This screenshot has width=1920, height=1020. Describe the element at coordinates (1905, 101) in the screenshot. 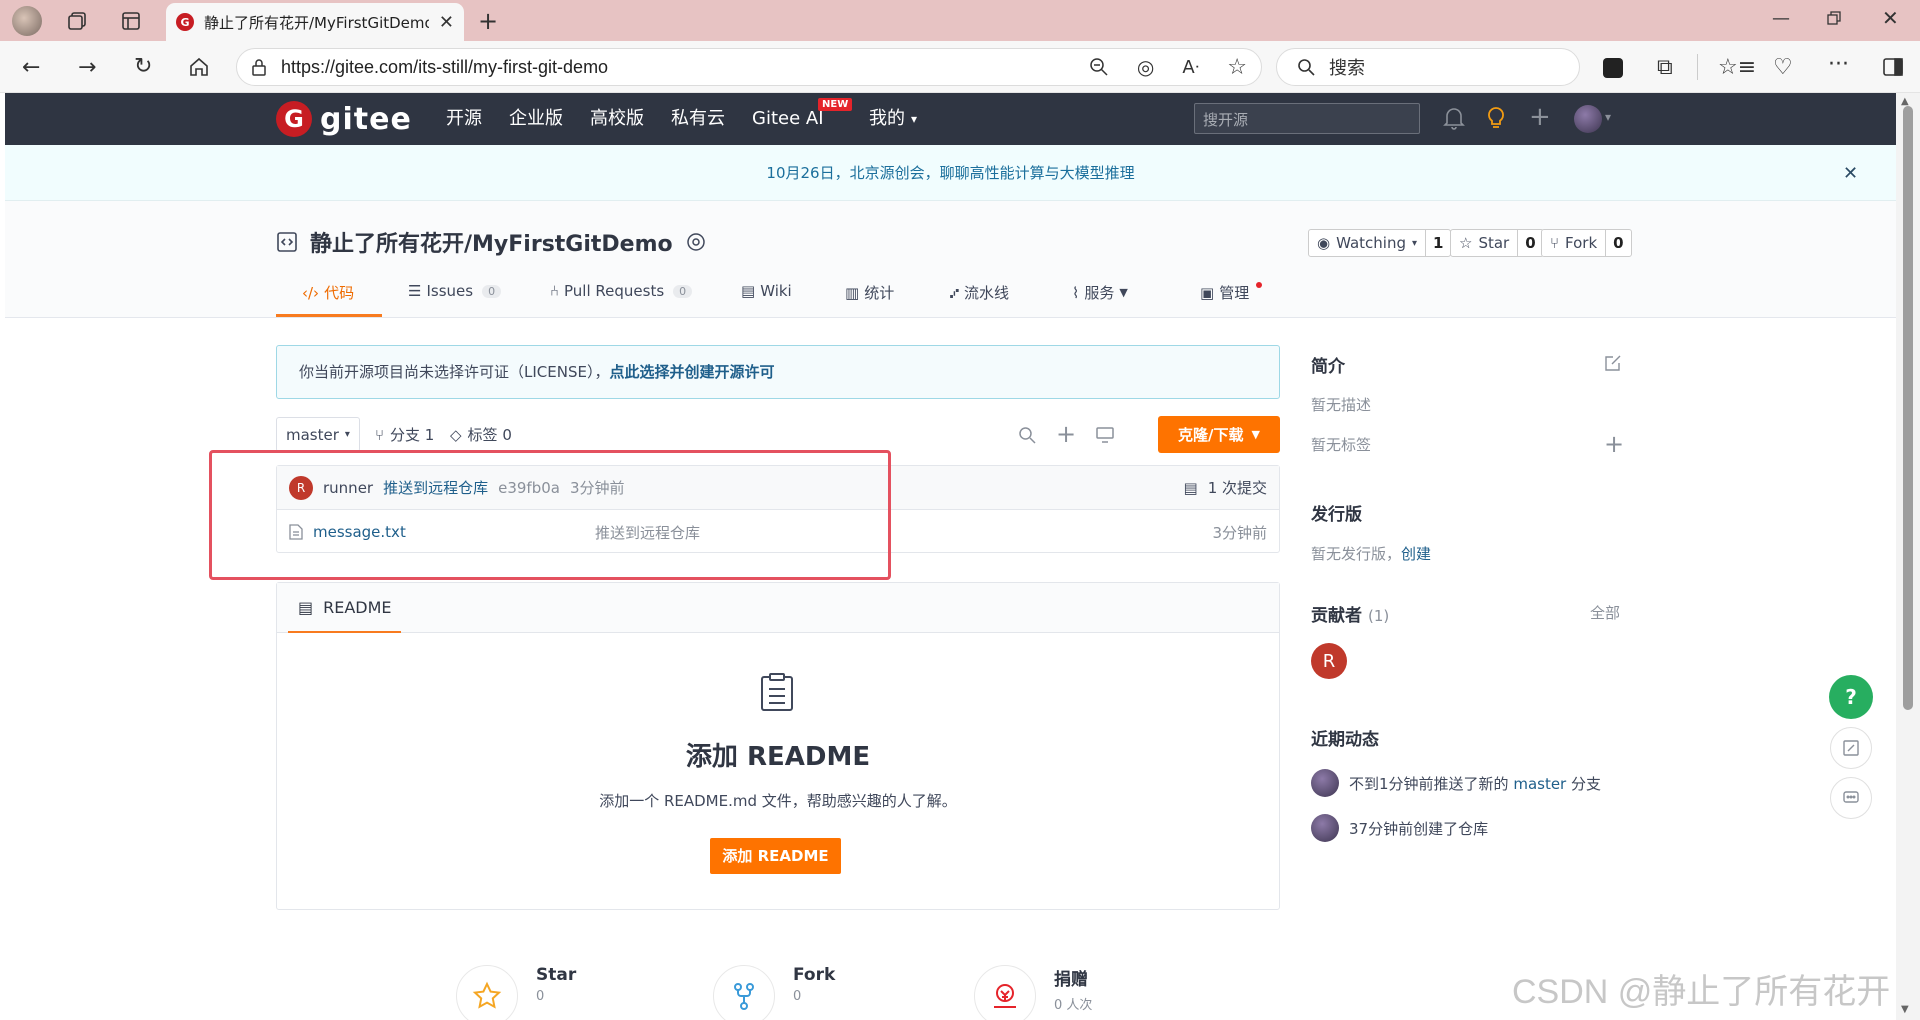

I see `scroll-up-icon: ▲` at that location.